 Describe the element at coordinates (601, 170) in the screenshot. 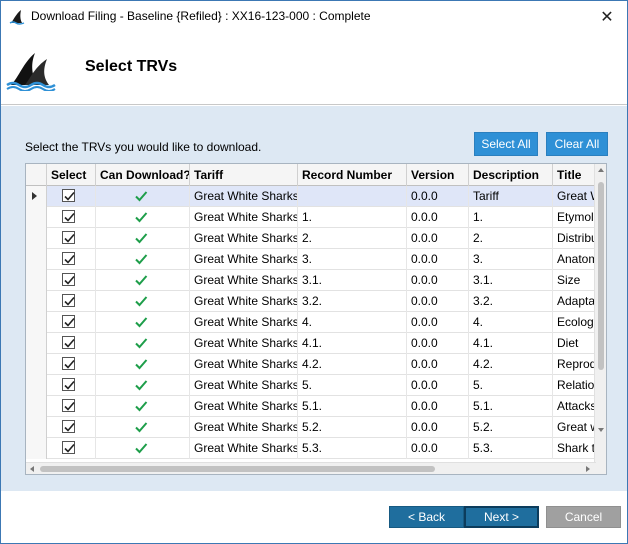

I see `scroll-up-icon` at that location.